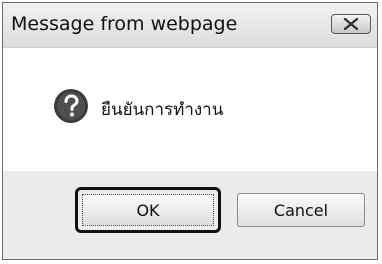 The width and height of the screenshot is (382, 264). I want to click on ok-button: OK, so click(148, 210).